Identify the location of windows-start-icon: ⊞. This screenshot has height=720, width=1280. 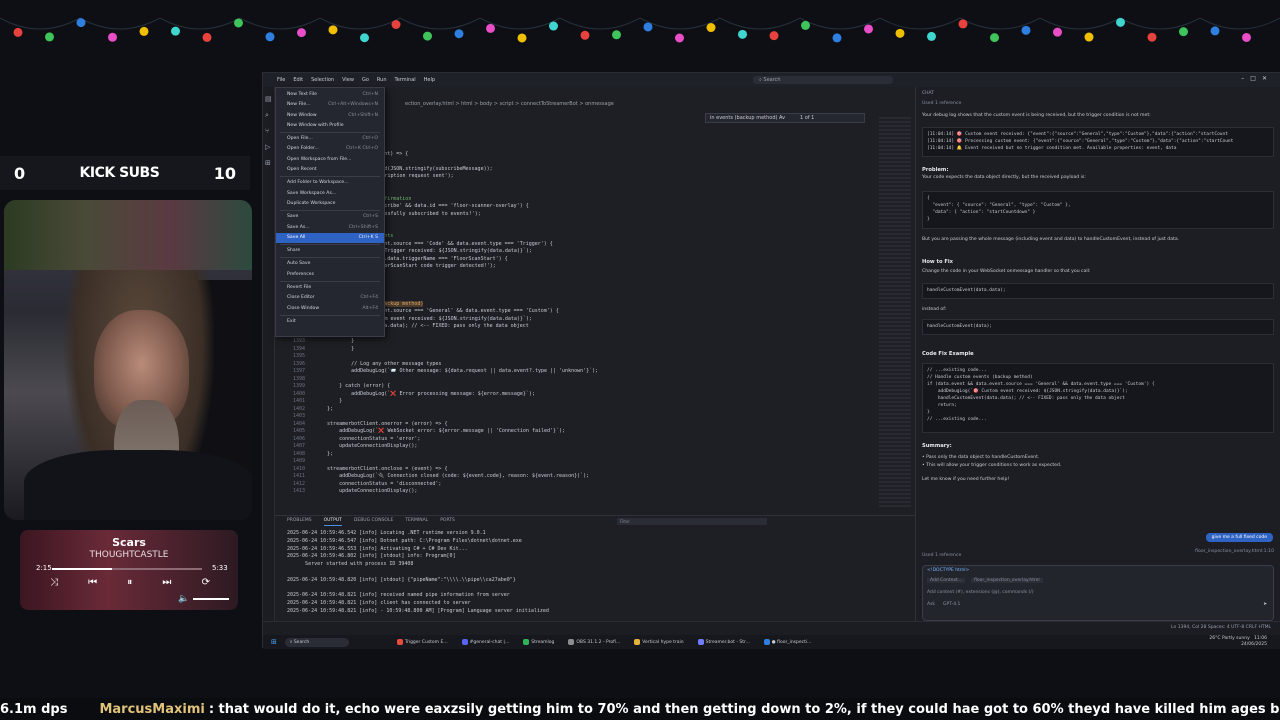
(274, 642).